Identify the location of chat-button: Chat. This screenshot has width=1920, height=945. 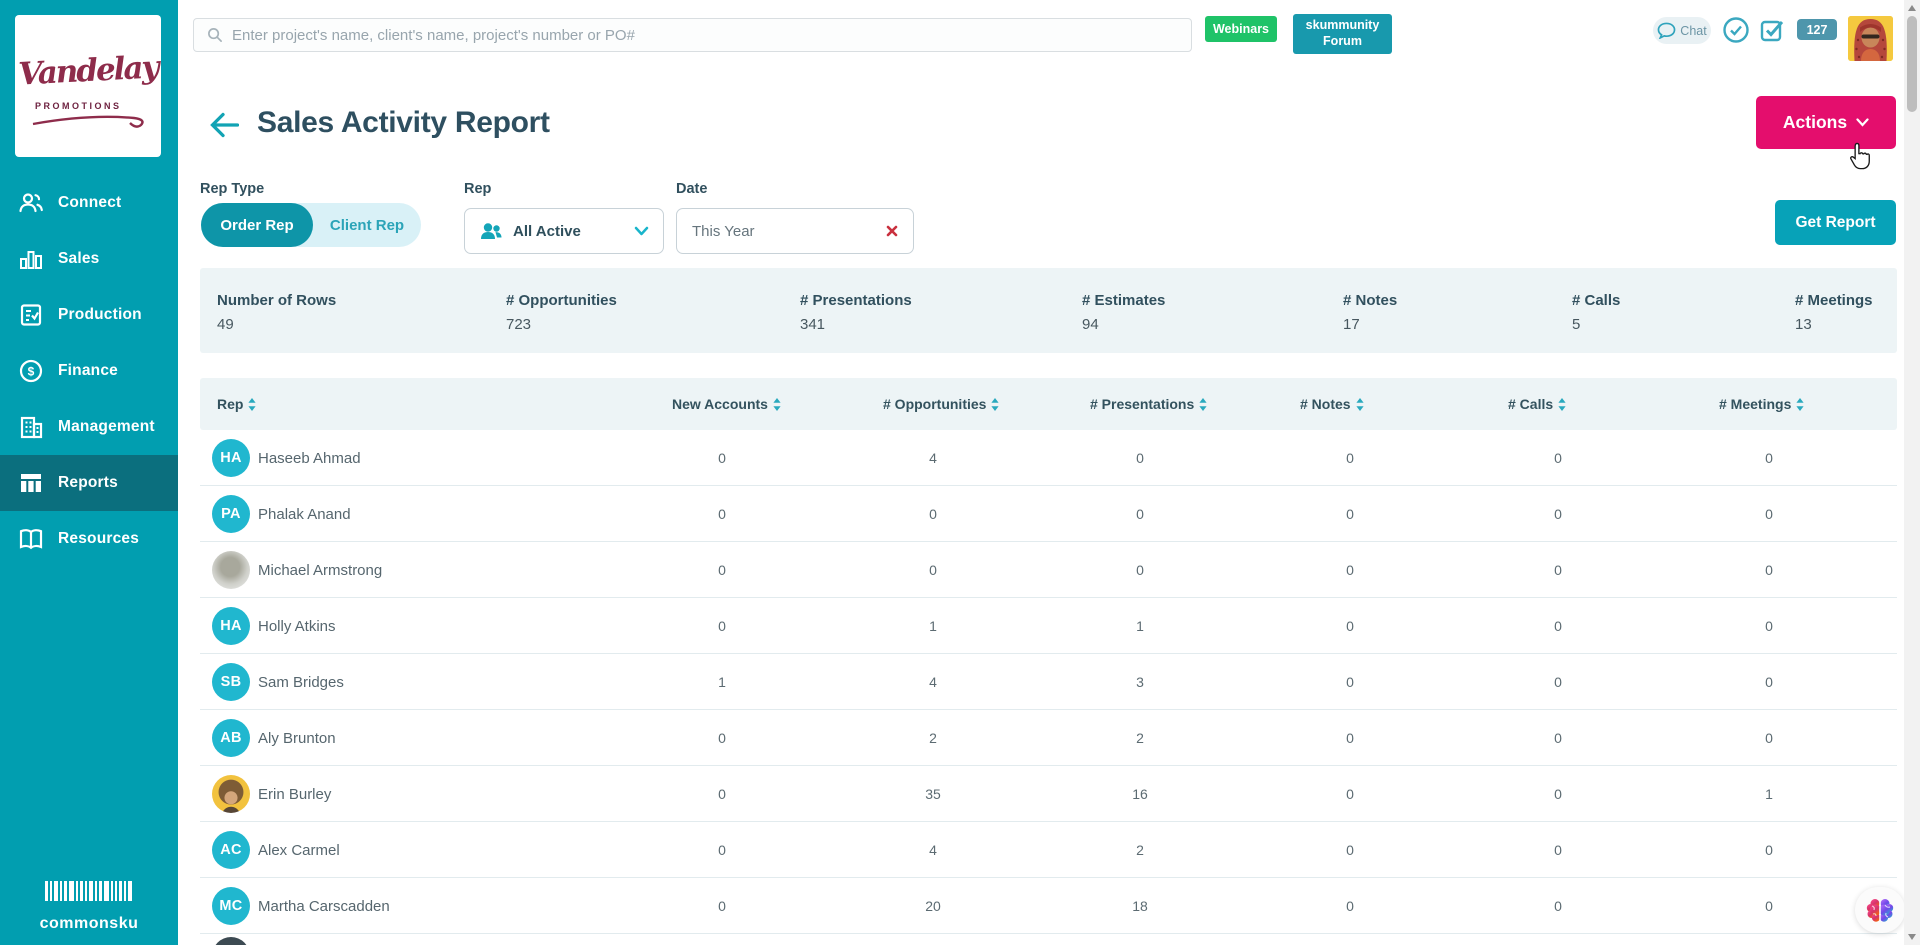
(1682, 30).